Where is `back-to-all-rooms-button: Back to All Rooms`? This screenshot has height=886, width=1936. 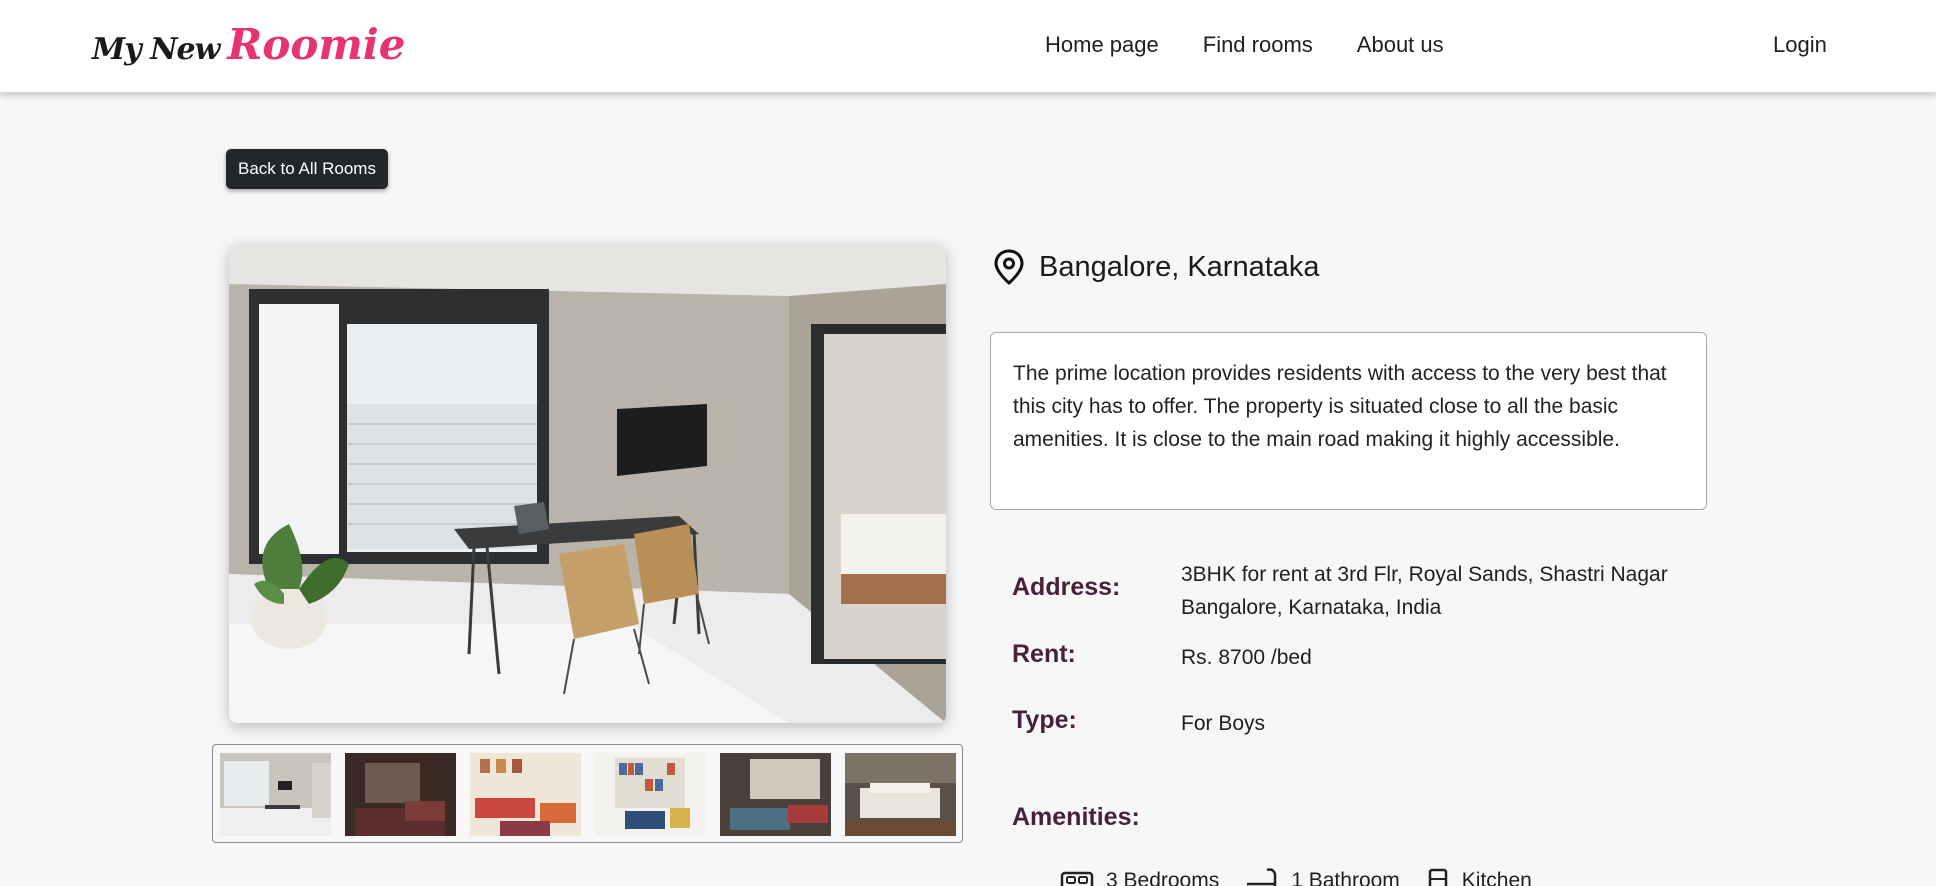 back-to-all-rooms-button: Back to All Rooms is located at coordinates (307, 169).